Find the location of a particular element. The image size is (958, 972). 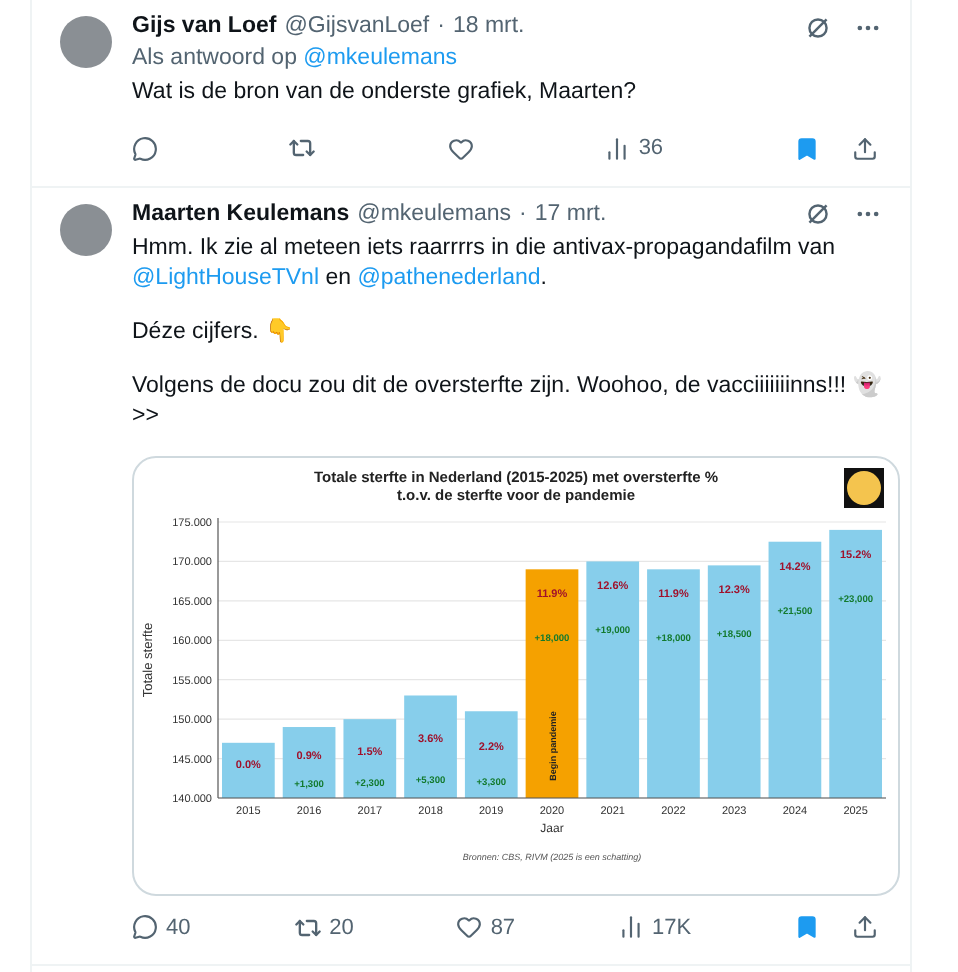

view-count: 17K is located at coordinates (671, 928).